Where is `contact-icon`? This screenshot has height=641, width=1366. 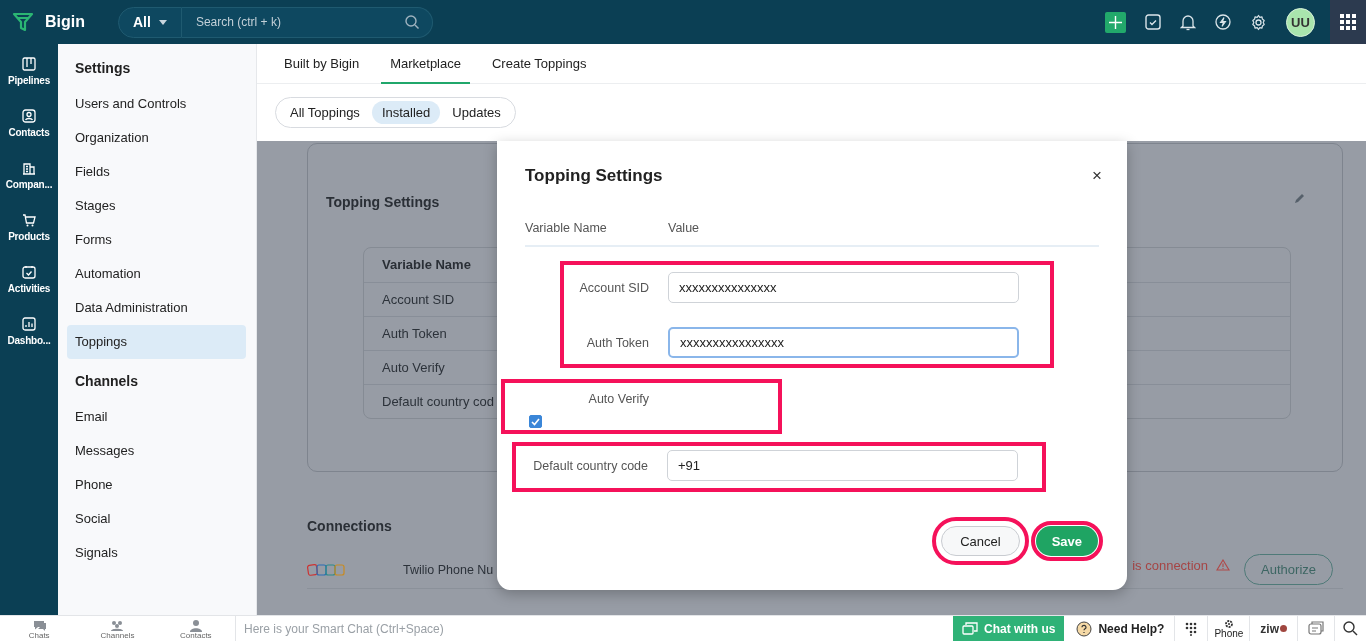 contact-icon is located at coordinates (29, 116).